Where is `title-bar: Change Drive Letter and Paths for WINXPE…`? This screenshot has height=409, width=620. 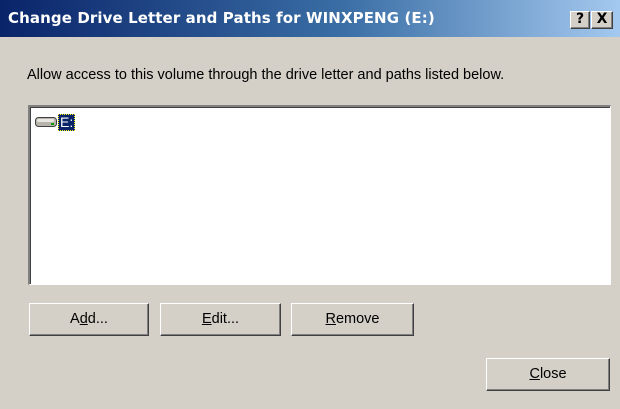
title-bar: Change Drive Letter and Paths for WINXPE… is located at coordinates (310, 18).